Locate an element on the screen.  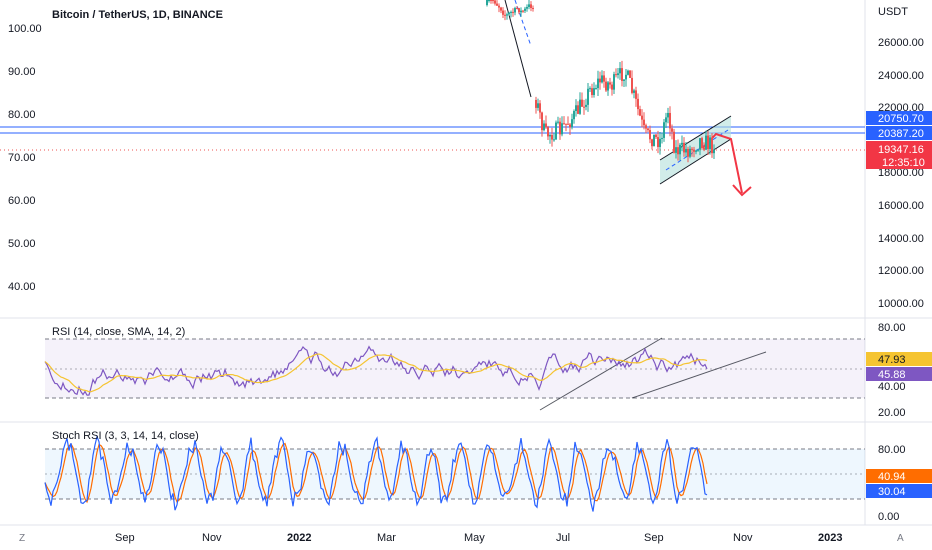
candlestick-series is located at coordinates (600, 81).